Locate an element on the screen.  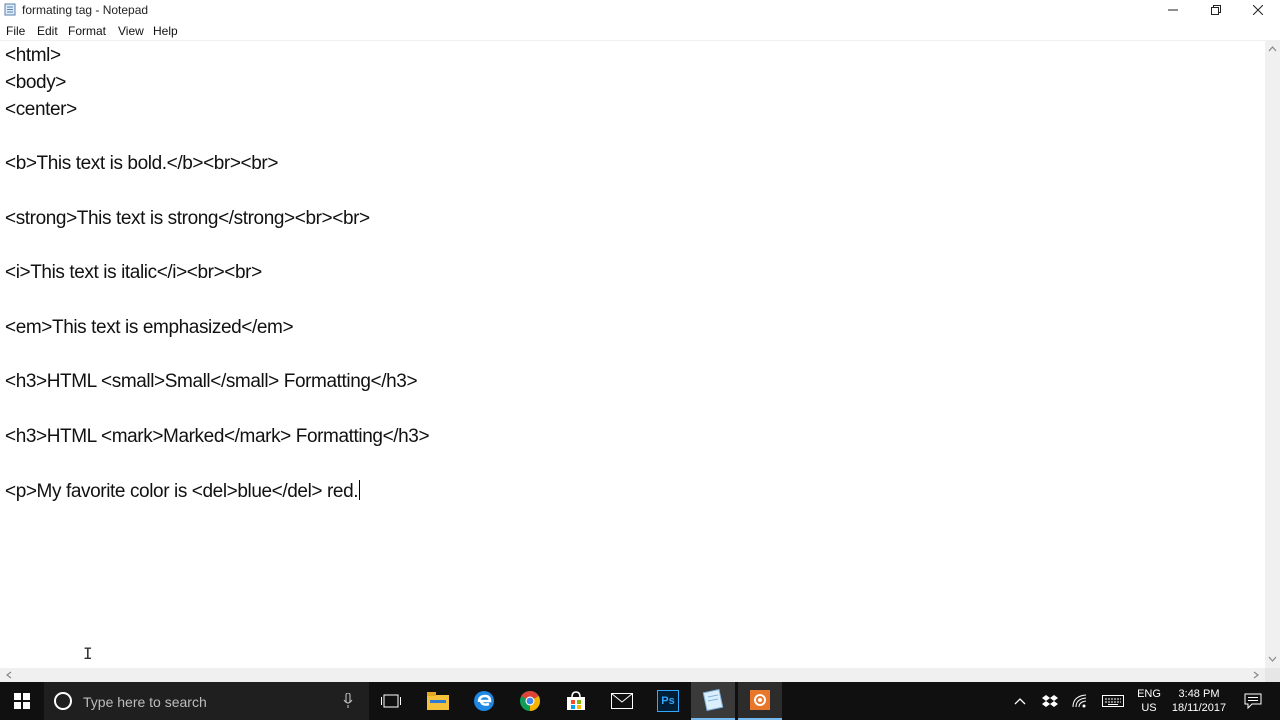
windows-start-icon is located at coordinates (22, 701).